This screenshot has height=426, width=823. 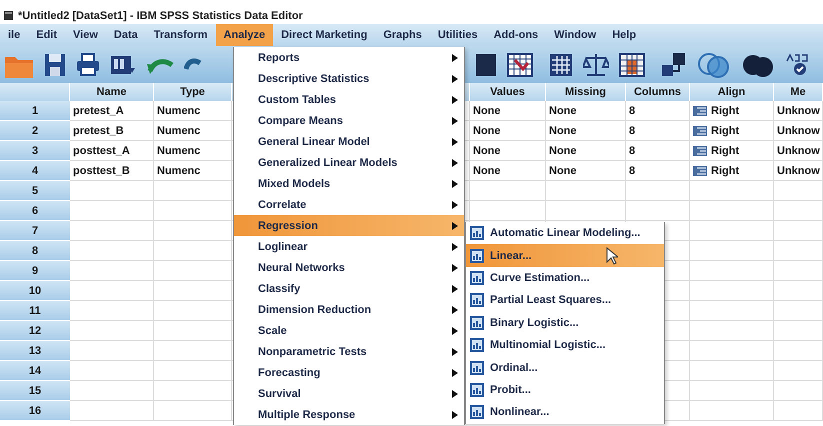 I want to click on row-number: 14, so click(x=35, y=371).